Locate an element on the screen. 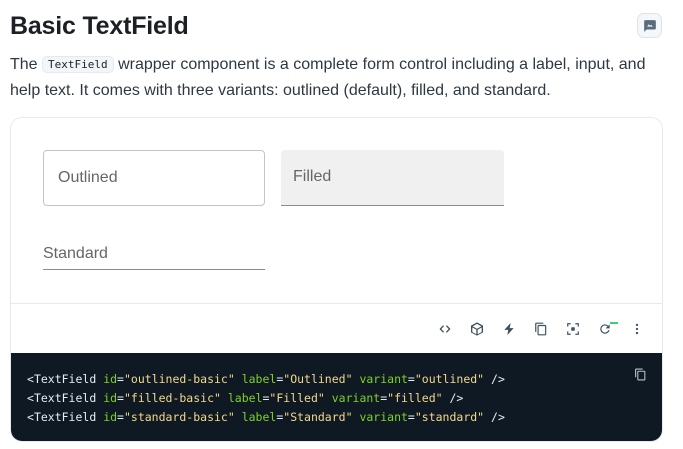 The image size is (683, 449). codesandbox-button is located at coordinates (477, 329).